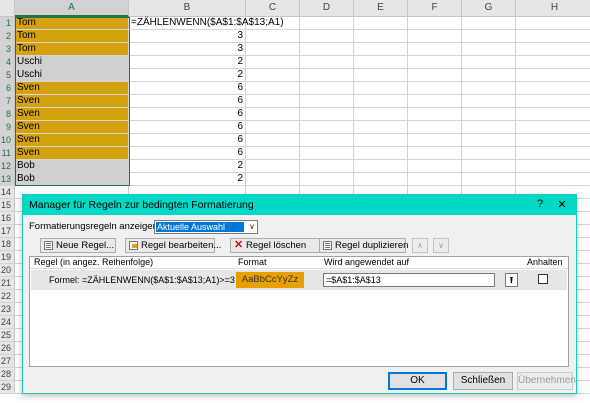 The height and width of the screenshot is (403, 590). Describe the element at coordinates (7, 127) in the screenshot. I see `row-header: 9` at that location.